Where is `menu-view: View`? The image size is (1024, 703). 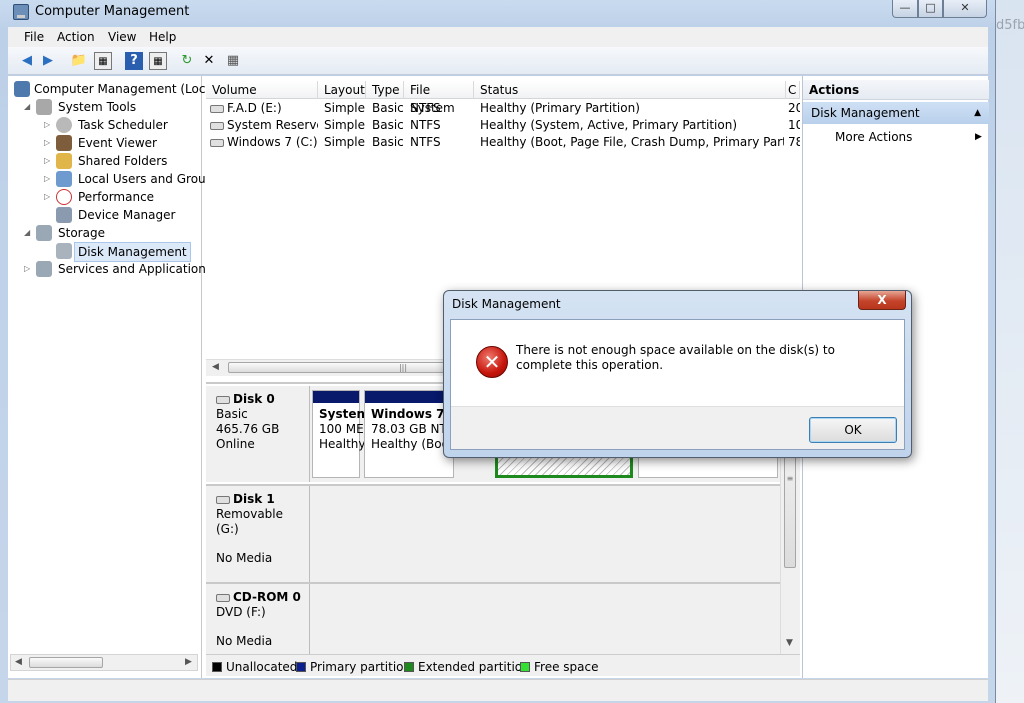 menu-view: View is located at coordinates (122, 37).